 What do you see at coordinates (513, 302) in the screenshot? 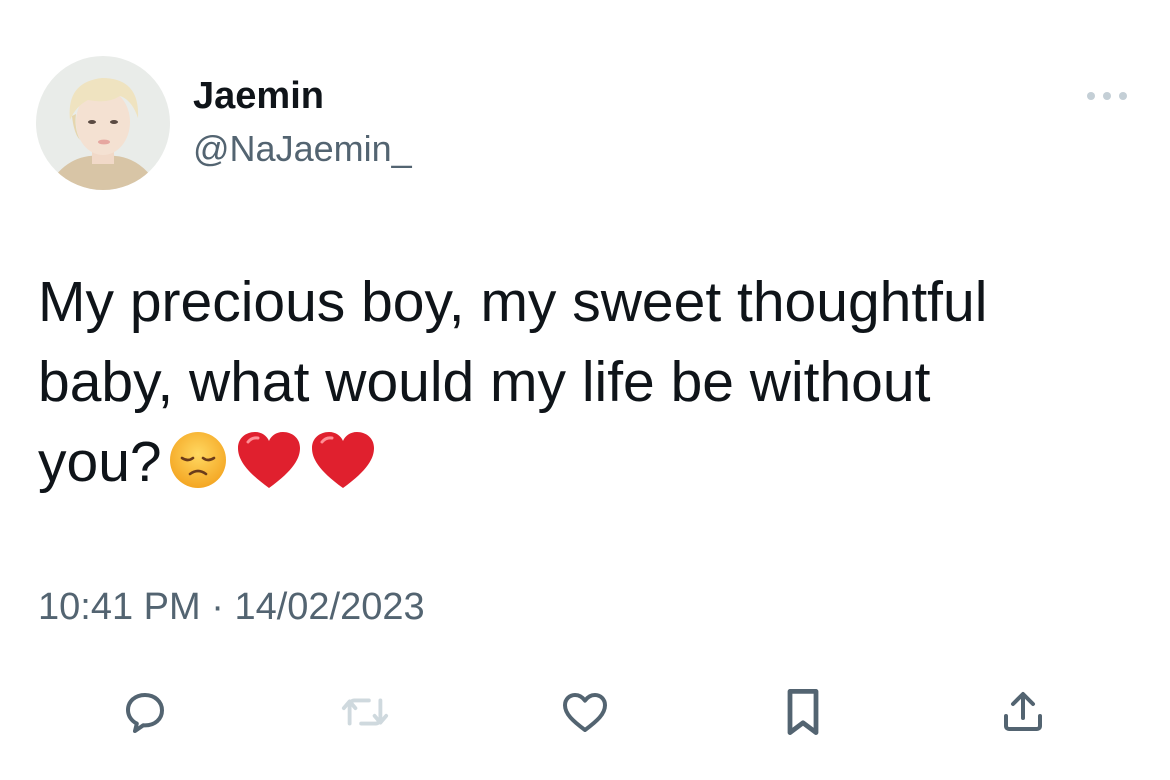
I see `tweet-text-line: My precious boy, my sweet thoughtful` at bounding box center [513, 302].